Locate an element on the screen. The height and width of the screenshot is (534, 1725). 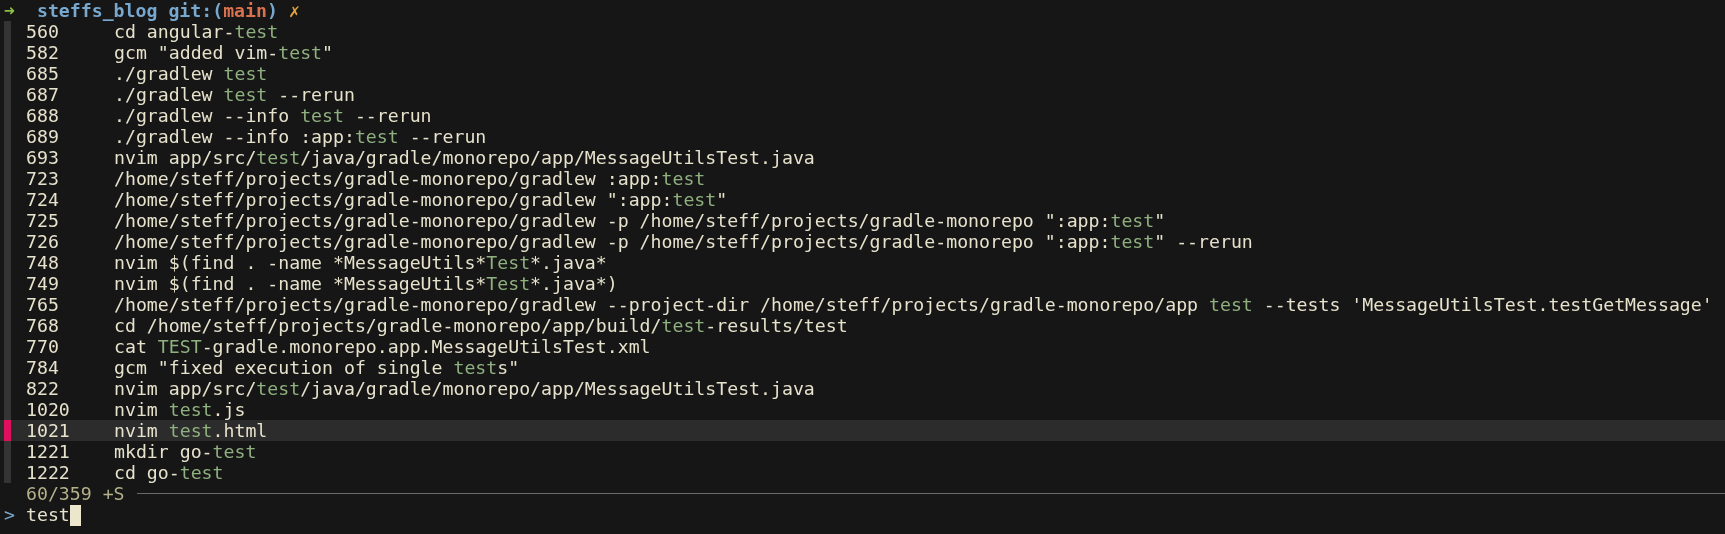
git-label: ) is located at coordinates (272, 10).